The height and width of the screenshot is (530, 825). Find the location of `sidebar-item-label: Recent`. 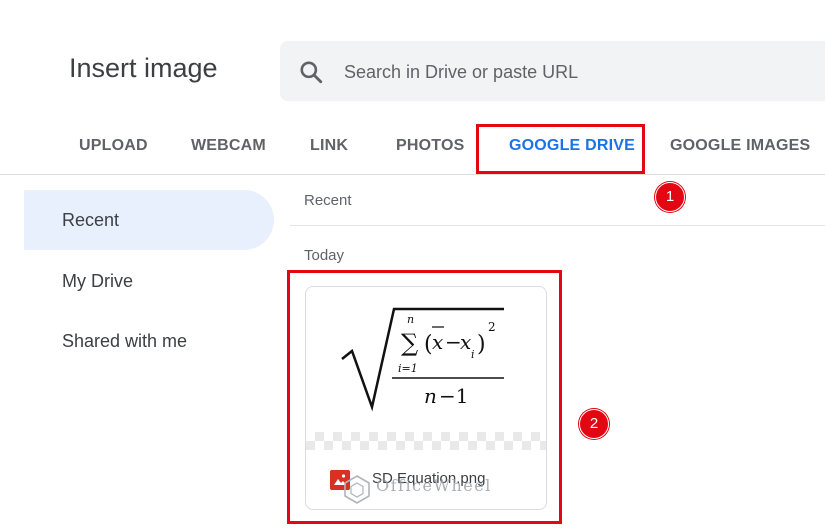

sidebar-item-label: Recent is located at coordinates (91, 220).